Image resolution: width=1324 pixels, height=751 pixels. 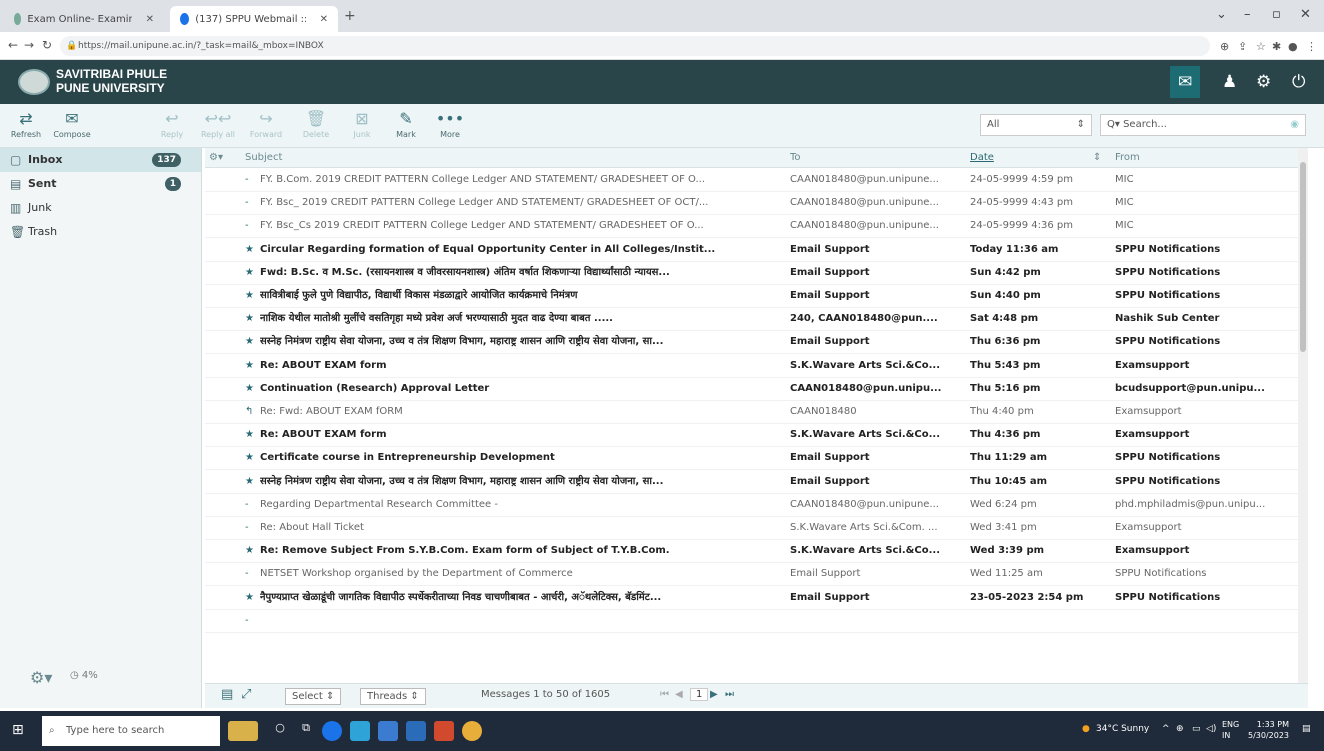 What do you see at coordinates (450, 123) in the screenshot?
I see `more-button: ••• More` at bounding box center [450, 123].